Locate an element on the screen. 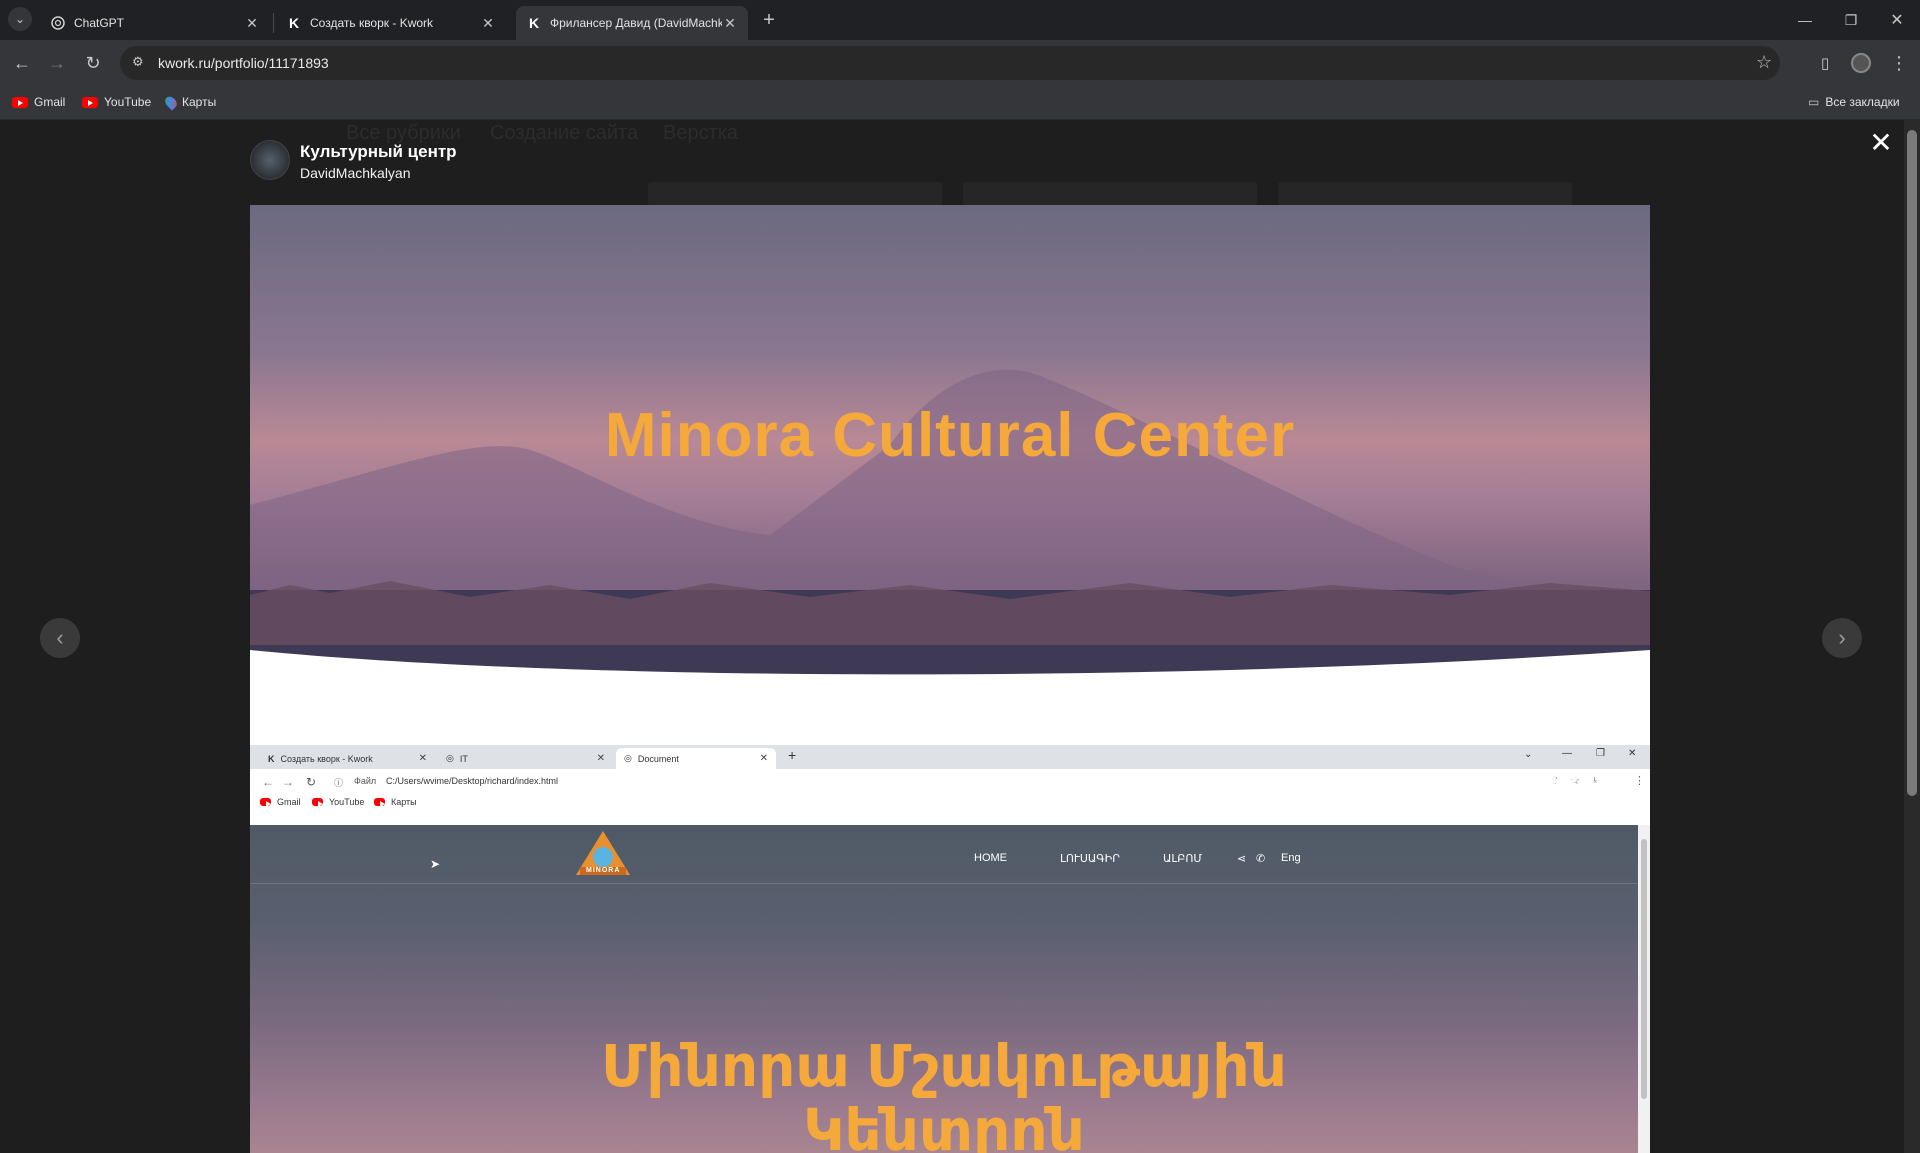 The height and width of the screenshot is (1153, 1920). inner-tab: K Создать кворк - Kwork ✕ is located at coordinates (347, 758).